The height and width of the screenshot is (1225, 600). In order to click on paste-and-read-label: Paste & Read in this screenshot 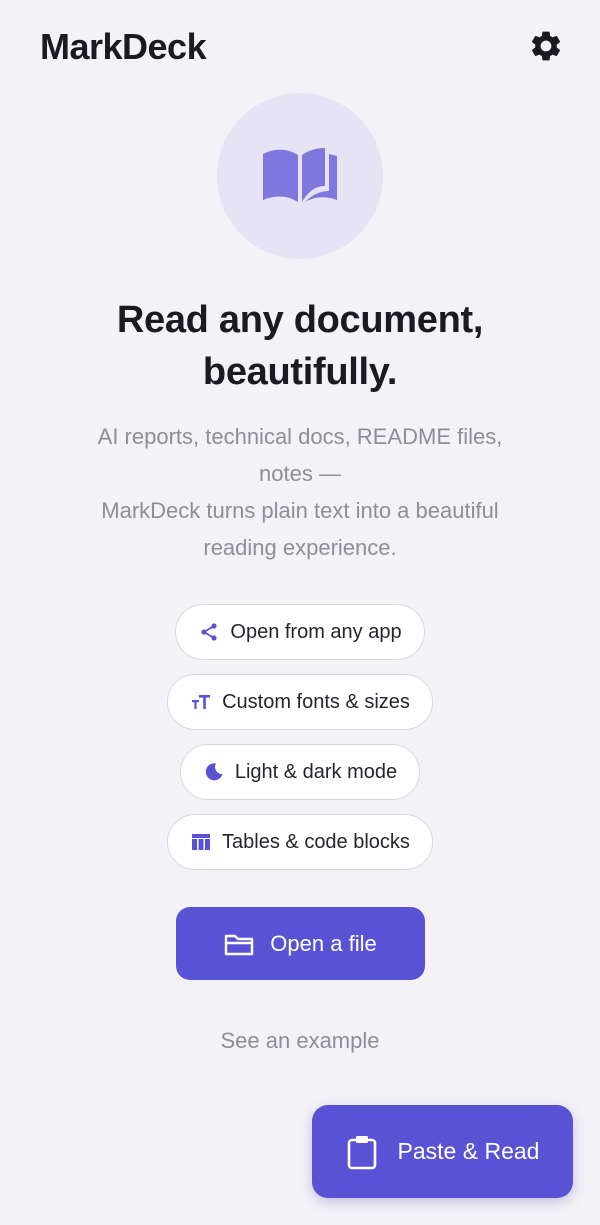, I will do `click(468, 1151)`.